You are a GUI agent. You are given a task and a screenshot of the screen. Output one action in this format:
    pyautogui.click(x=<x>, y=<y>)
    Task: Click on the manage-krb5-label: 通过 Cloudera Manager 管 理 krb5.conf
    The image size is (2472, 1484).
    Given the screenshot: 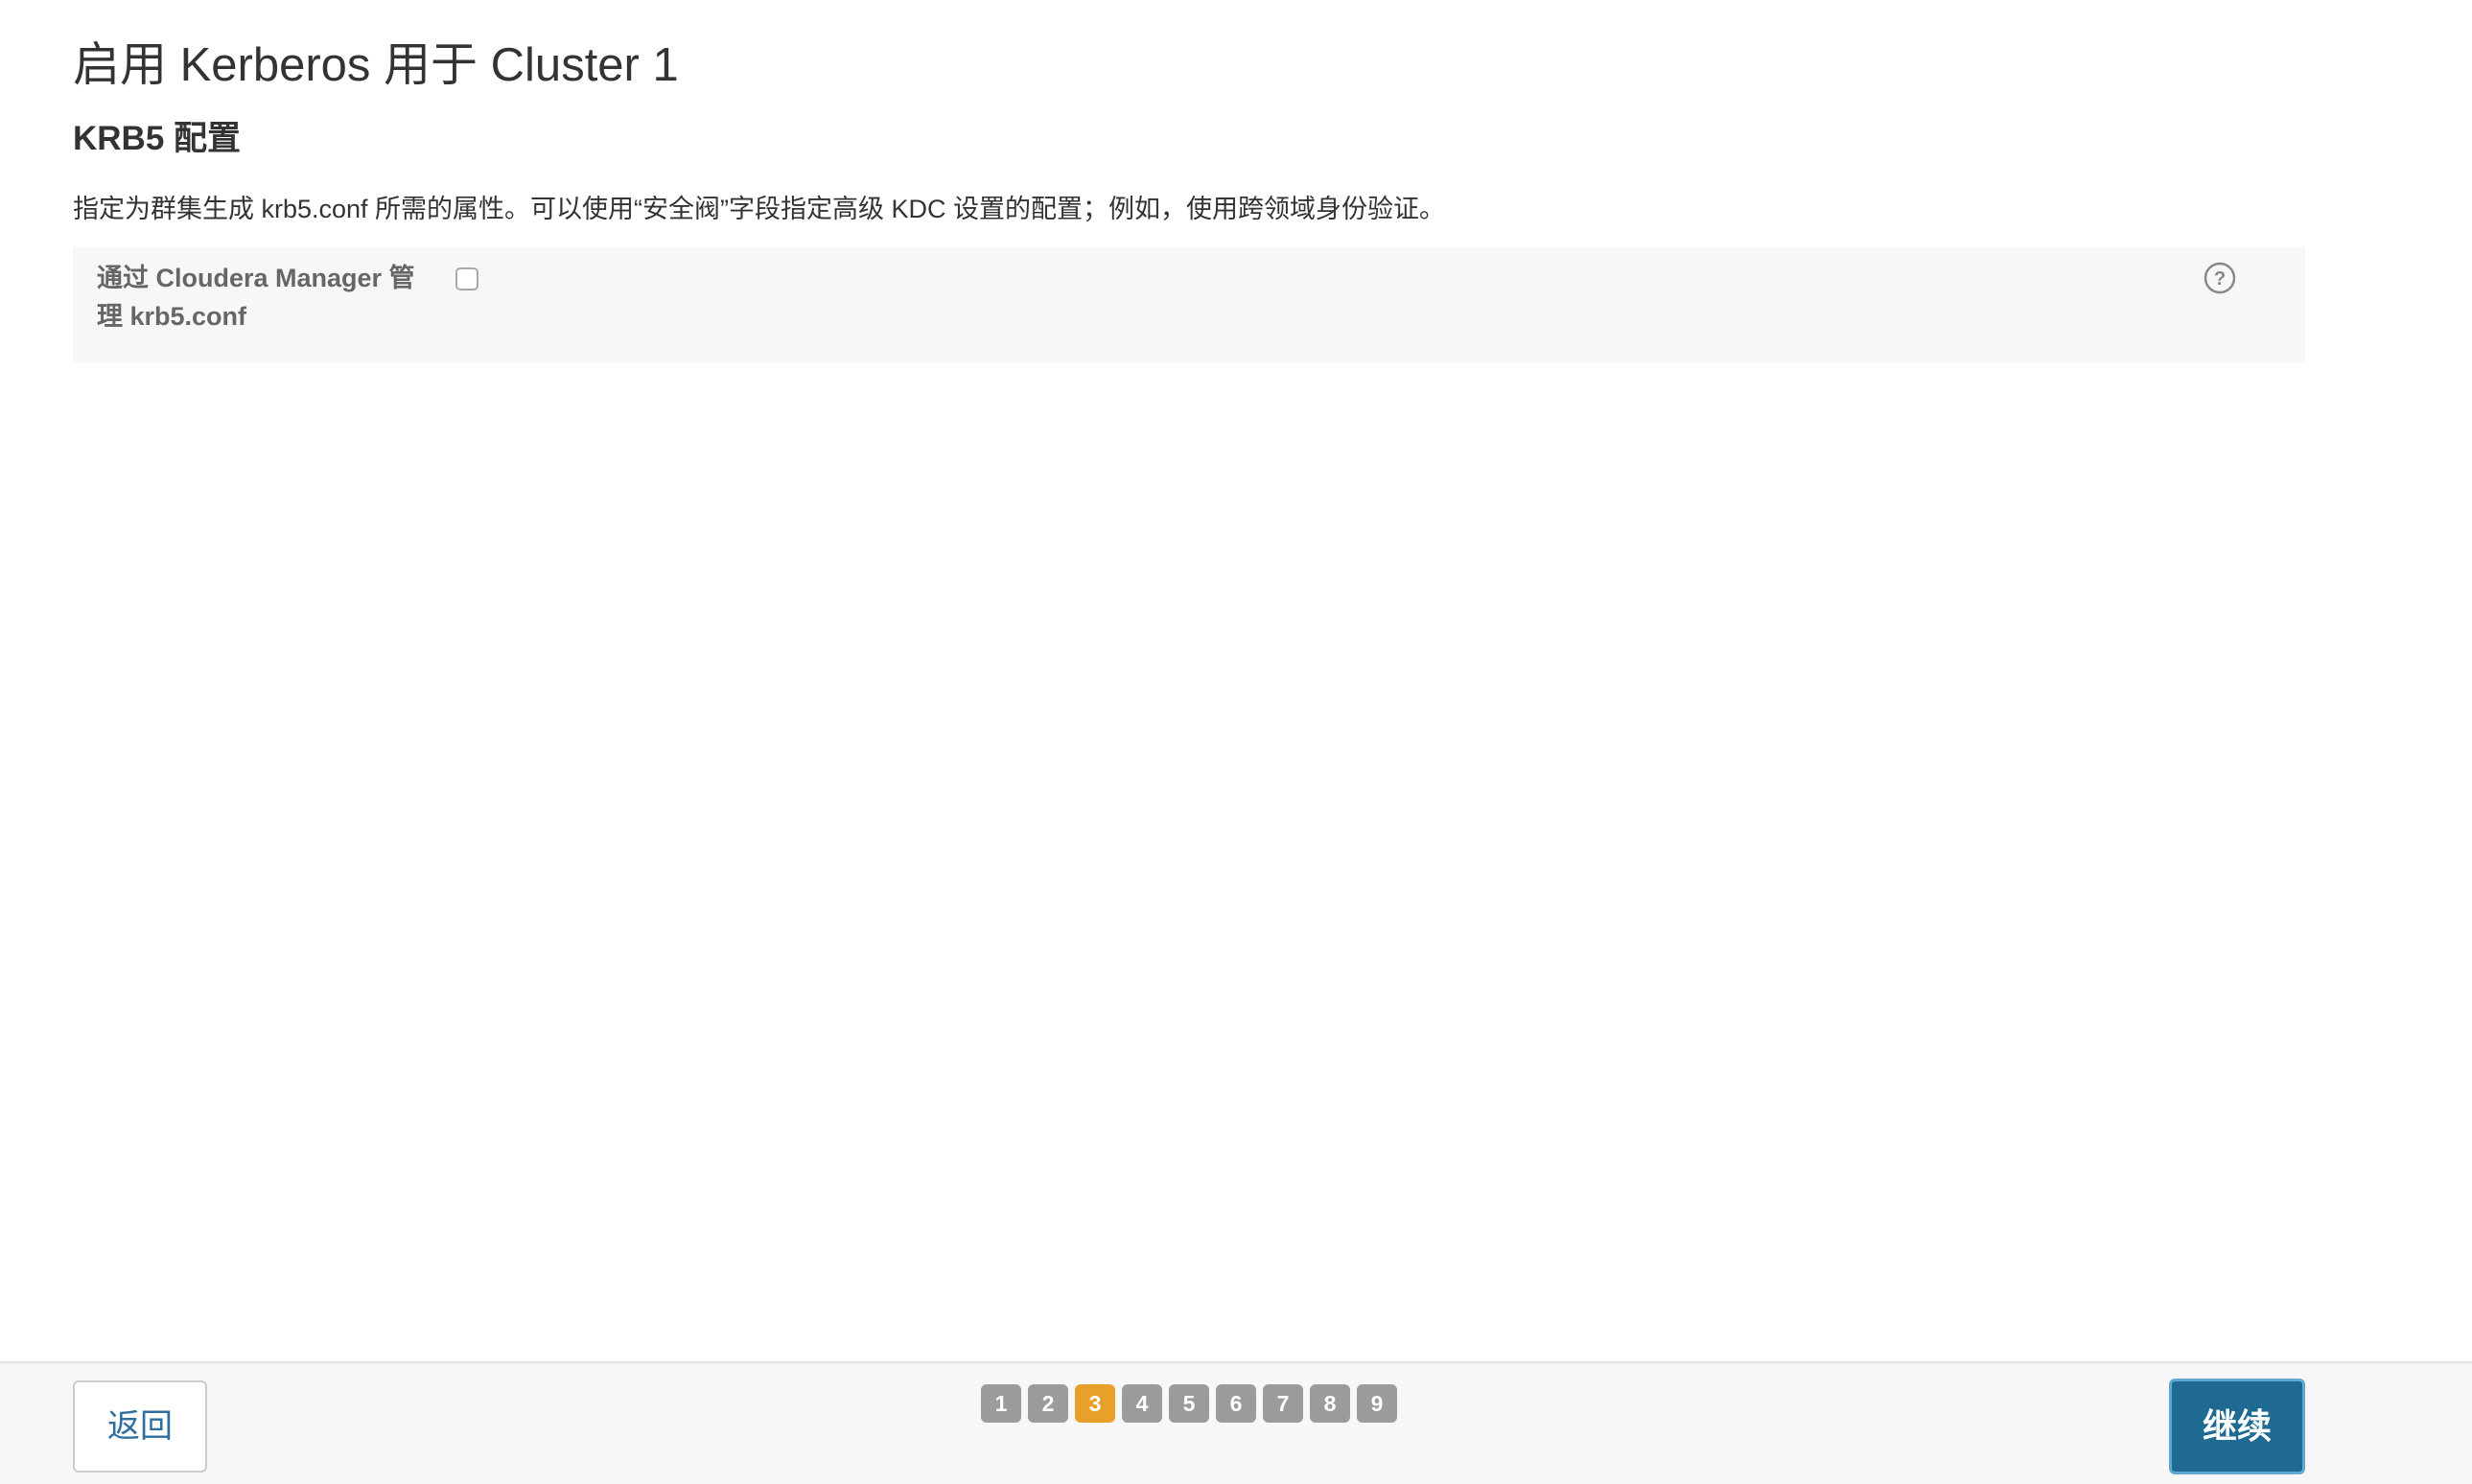 What is the action you would take?
    pyautogui.click(x=269, y=297)
    